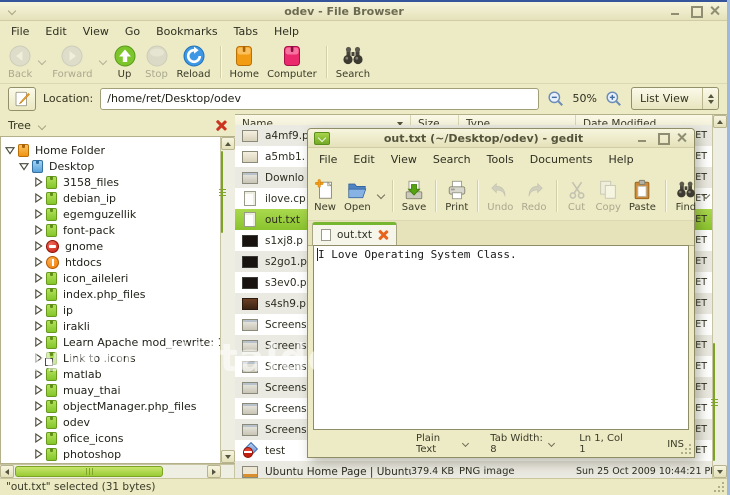 This screenshot has height=495, width=730. Describe the element at coordinates (706, 196) in the screenshot. I see `toolbar-overflow-chevron-icon` at that location.